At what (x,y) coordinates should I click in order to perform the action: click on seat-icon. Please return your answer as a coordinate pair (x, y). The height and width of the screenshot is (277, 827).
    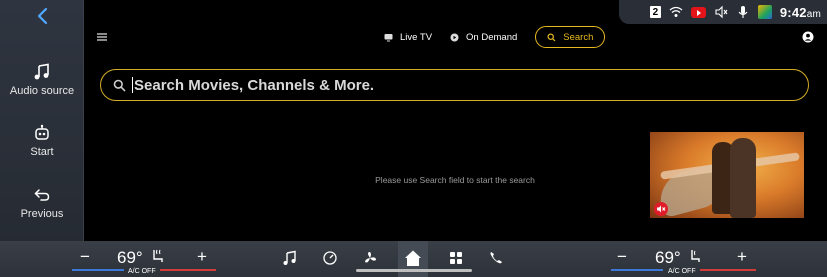
    Looking at the image, I should click on (695, 256).